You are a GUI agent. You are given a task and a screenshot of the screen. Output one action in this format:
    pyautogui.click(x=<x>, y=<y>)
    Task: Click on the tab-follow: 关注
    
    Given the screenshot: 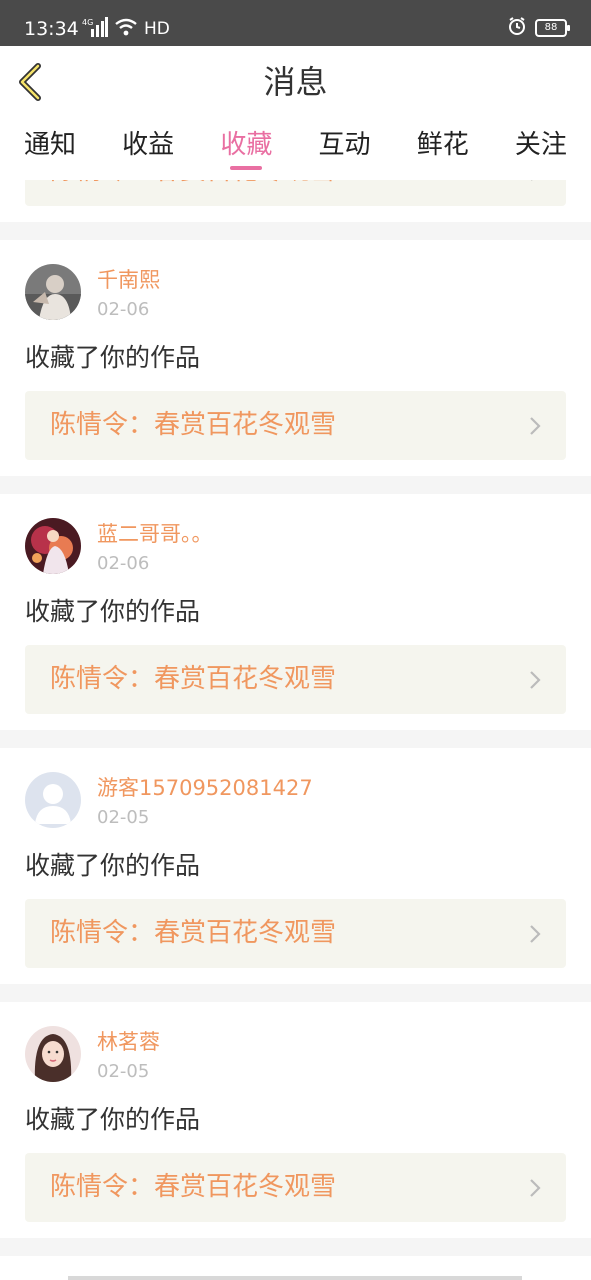 What is the action you would take?
    pyautogui.click(x=541, y=149)
    